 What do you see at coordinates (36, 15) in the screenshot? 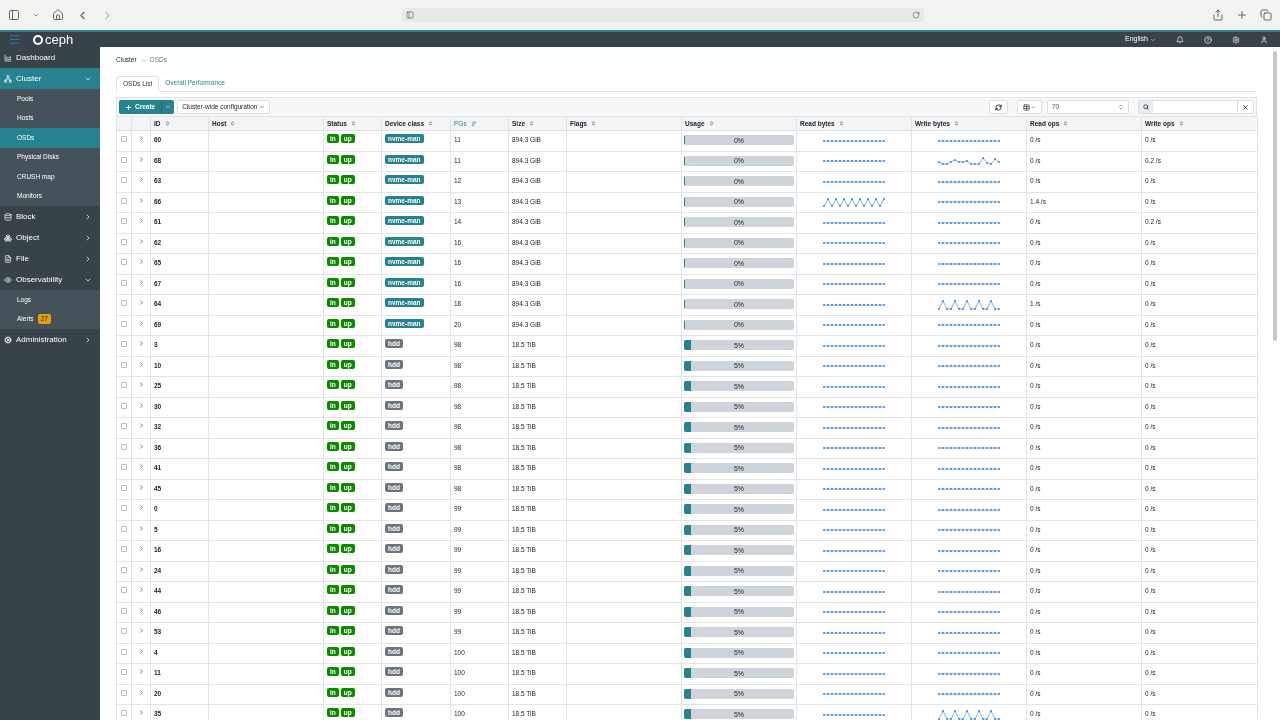
I see `chevron-down-icon` at bounding box center [36, 15].